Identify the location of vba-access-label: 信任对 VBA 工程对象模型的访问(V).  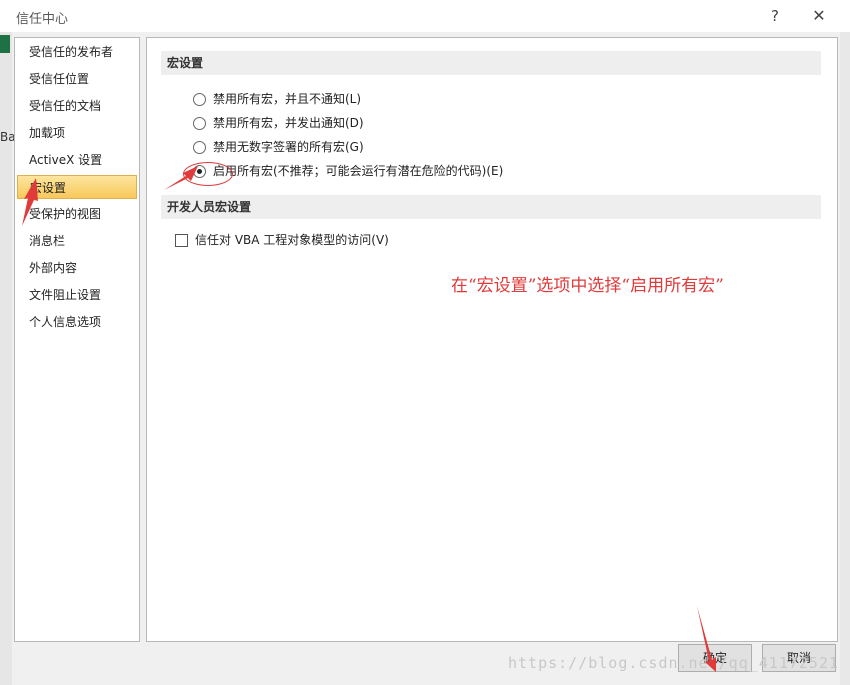
(292, 240).